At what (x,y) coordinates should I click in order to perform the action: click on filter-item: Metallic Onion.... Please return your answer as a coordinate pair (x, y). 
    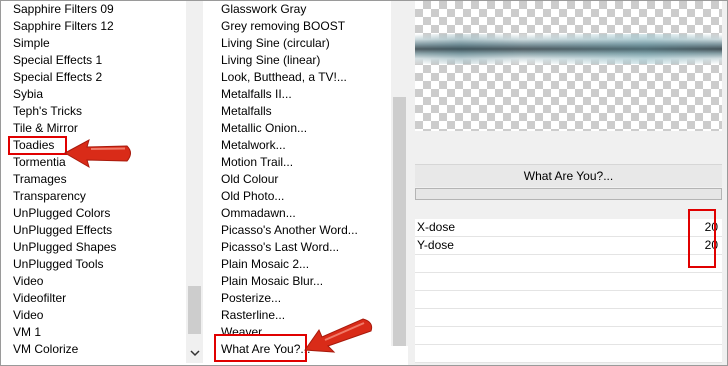
    Looking at the image, I should click on (305, 128).